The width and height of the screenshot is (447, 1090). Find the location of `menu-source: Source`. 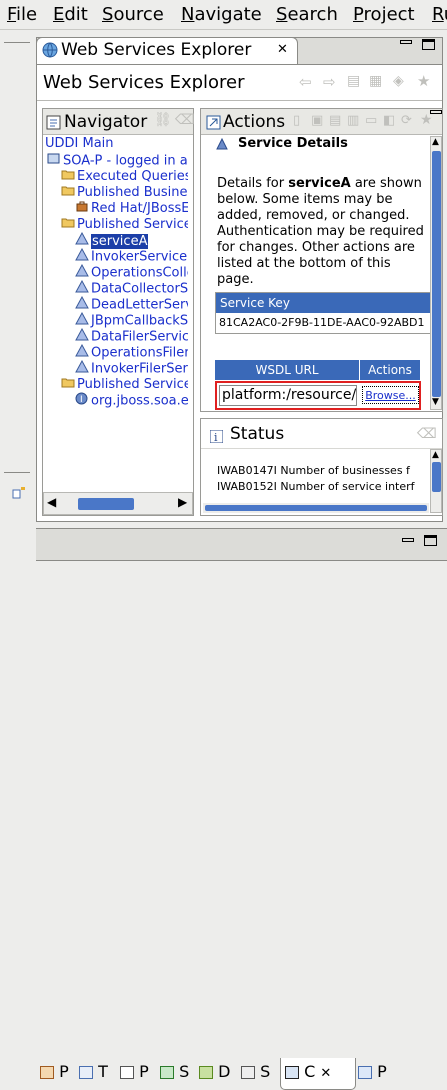

menu-source: Source is located at coordinates (133, 14).